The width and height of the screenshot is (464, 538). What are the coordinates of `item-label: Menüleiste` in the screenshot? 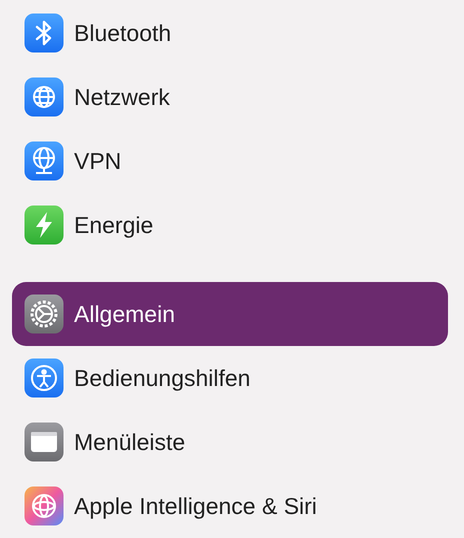 It's located at (130, 442).